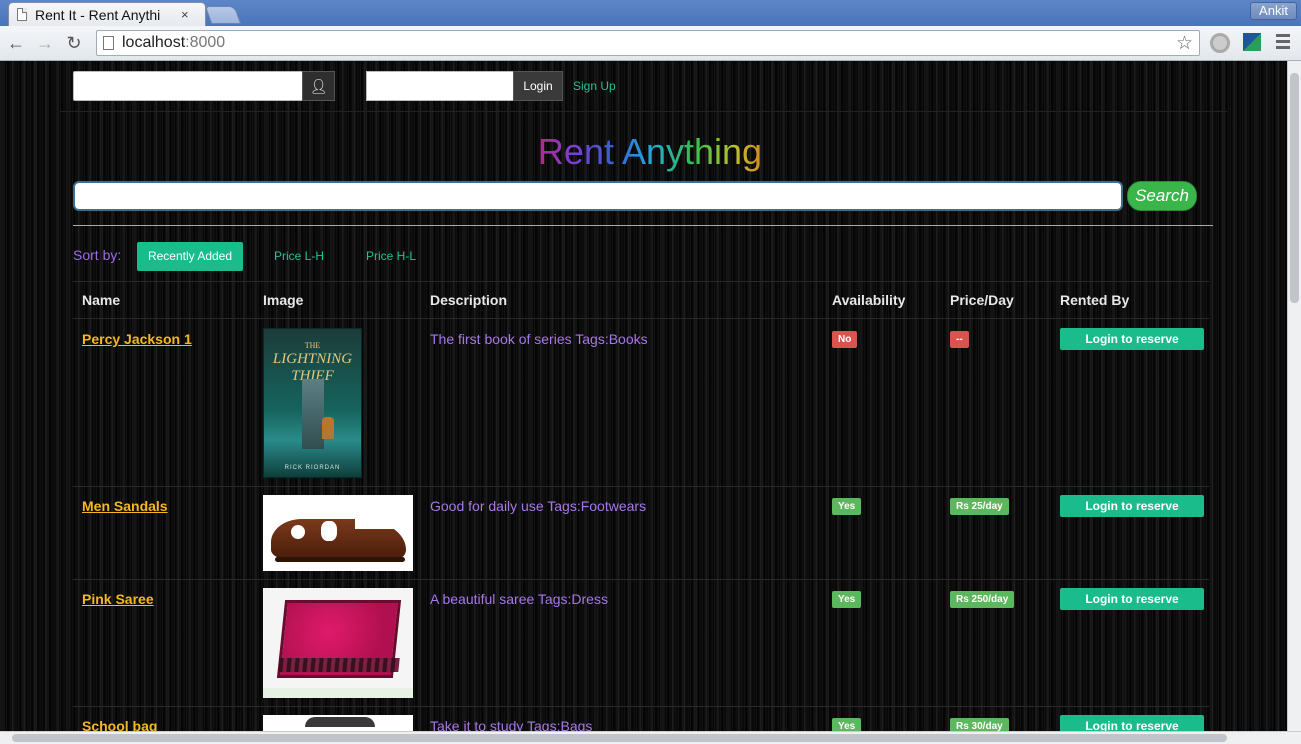 This screenshot has width=1301, height=744. Describe the element at coordinates (74, 43) in the screenshot. I see `reload-icon: ↻` at that location.